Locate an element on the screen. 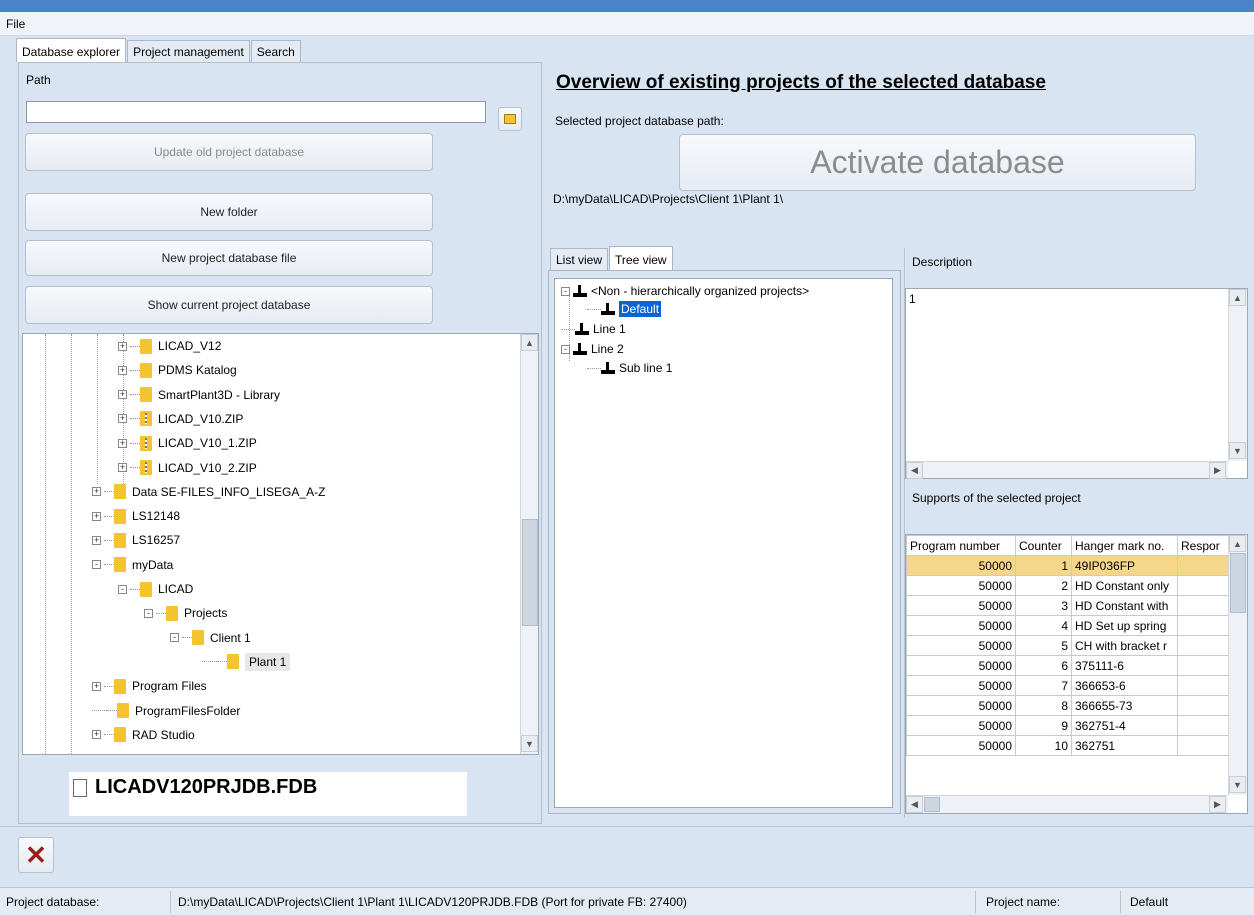  project-tree-item: Default is located at coordinates (624, 309).